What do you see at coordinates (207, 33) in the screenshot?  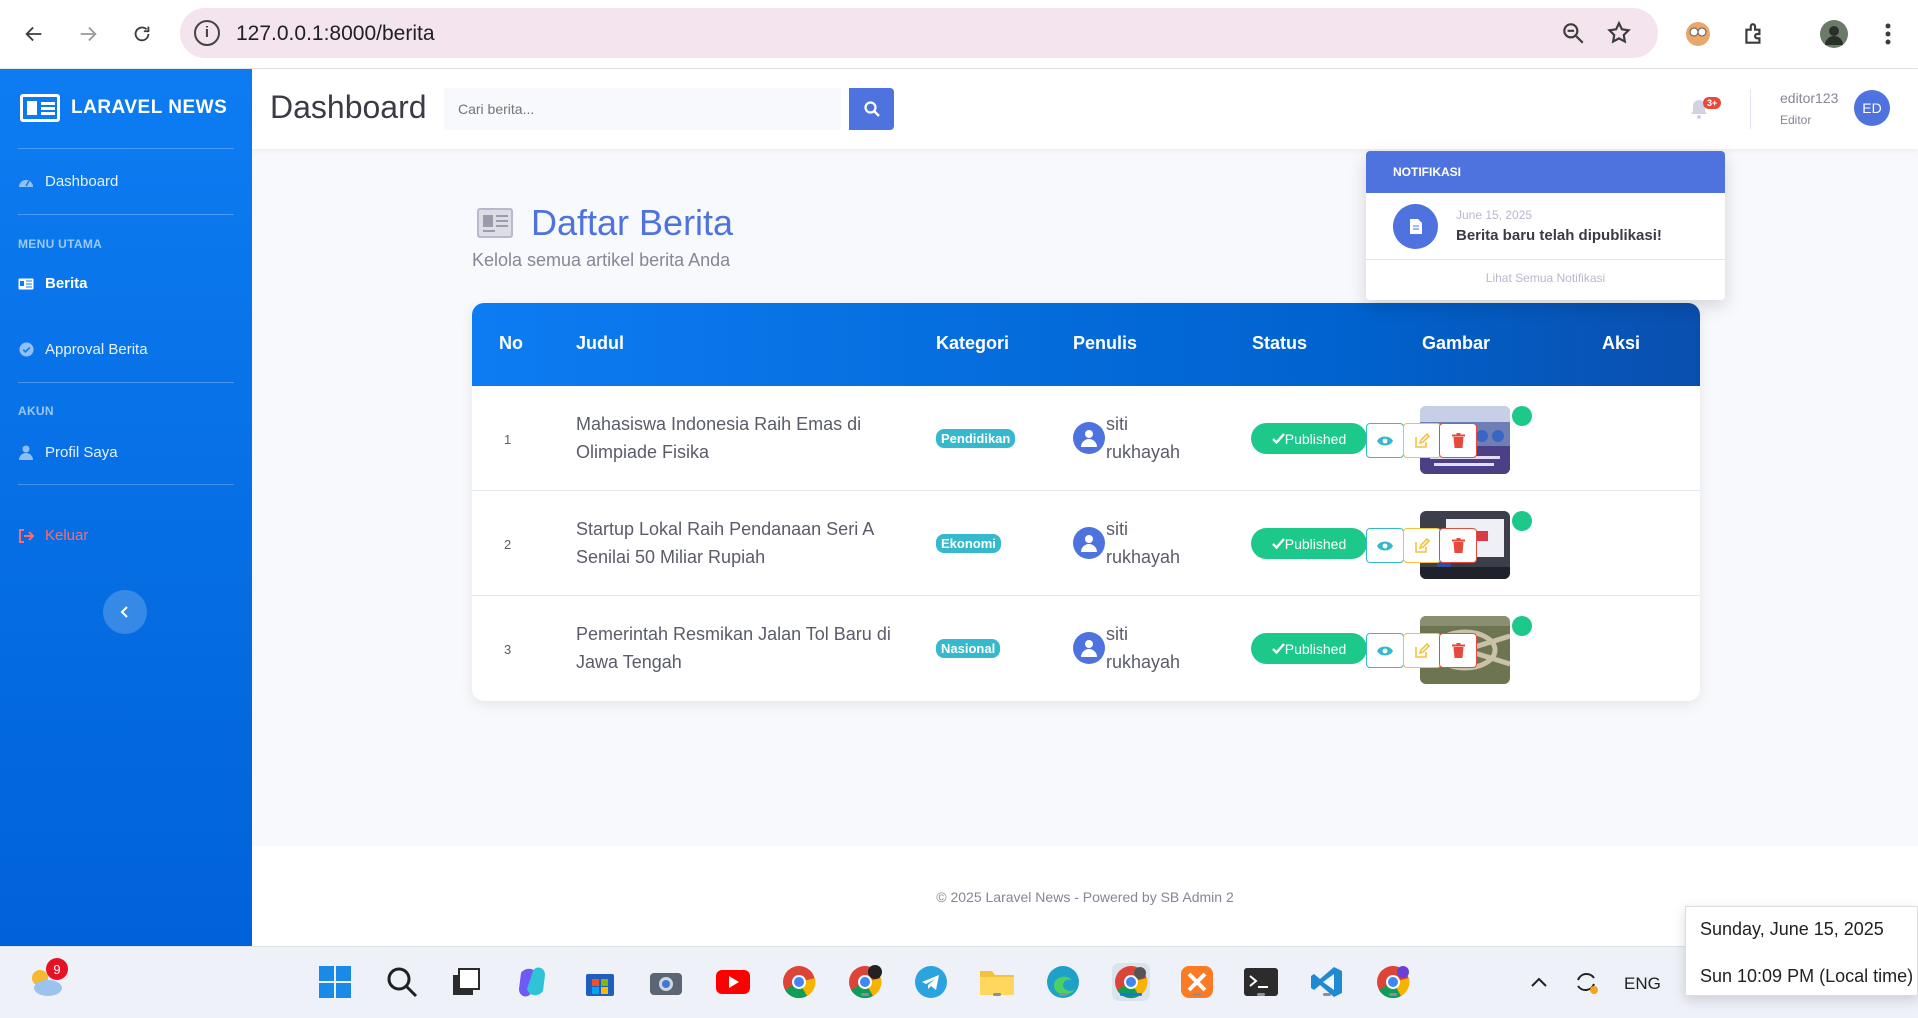 I see `site-info-icon: i` at bounding box center [207, 33].